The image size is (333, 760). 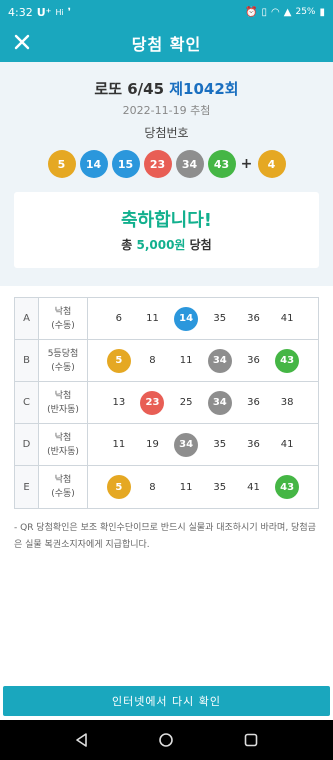 What do you see at coordinates (27, 444) in the screenshot?
I see `game-label: D` at bounding box center [27, 444].